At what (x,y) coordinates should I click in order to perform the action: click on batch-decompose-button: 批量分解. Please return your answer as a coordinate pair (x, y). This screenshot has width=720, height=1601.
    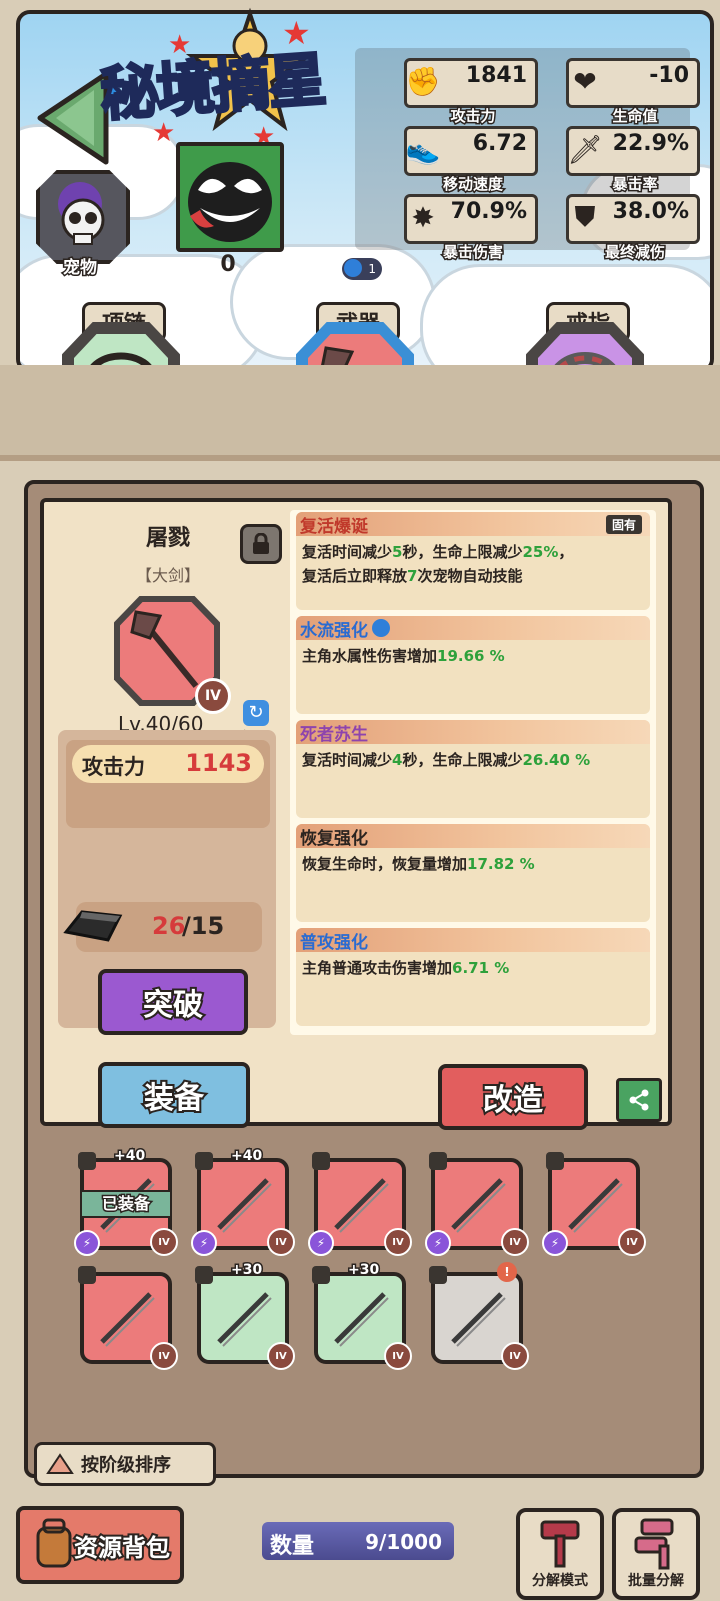
    Looking at the image, I should click on (656, 1554).